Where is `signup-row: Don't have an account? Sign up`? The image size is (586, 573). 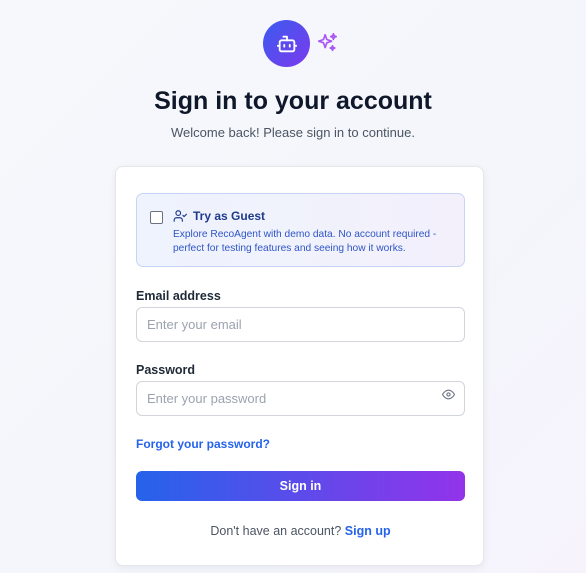
signup-row: Don't have an account? Sign up is located at coordinates (300, 531).